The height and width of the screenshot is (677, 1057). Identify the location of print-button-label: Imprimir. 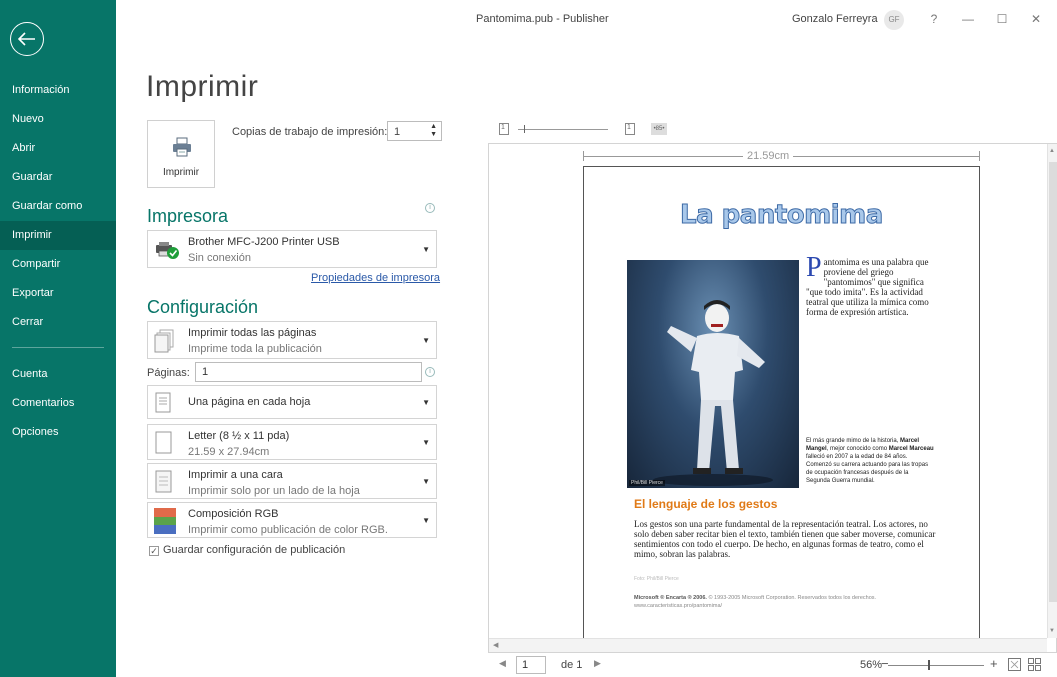
(181, 172).